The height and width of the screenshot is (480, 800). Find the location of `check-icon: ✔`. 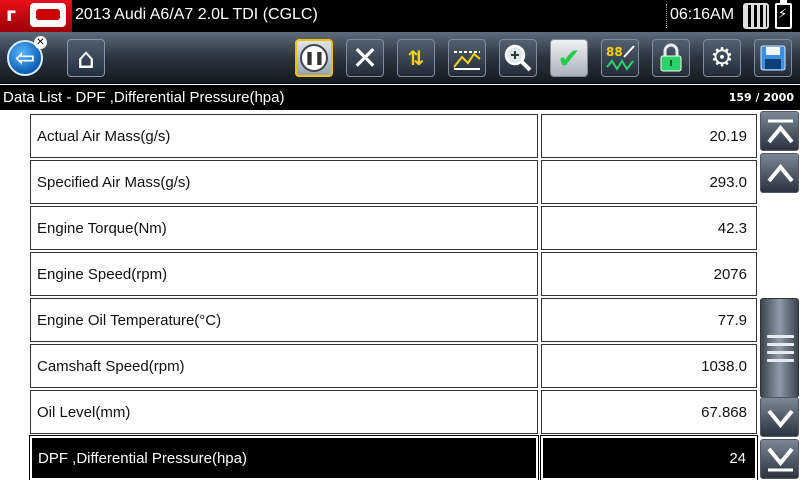

check-icon: ✔ is located at coordinates (569, 58).